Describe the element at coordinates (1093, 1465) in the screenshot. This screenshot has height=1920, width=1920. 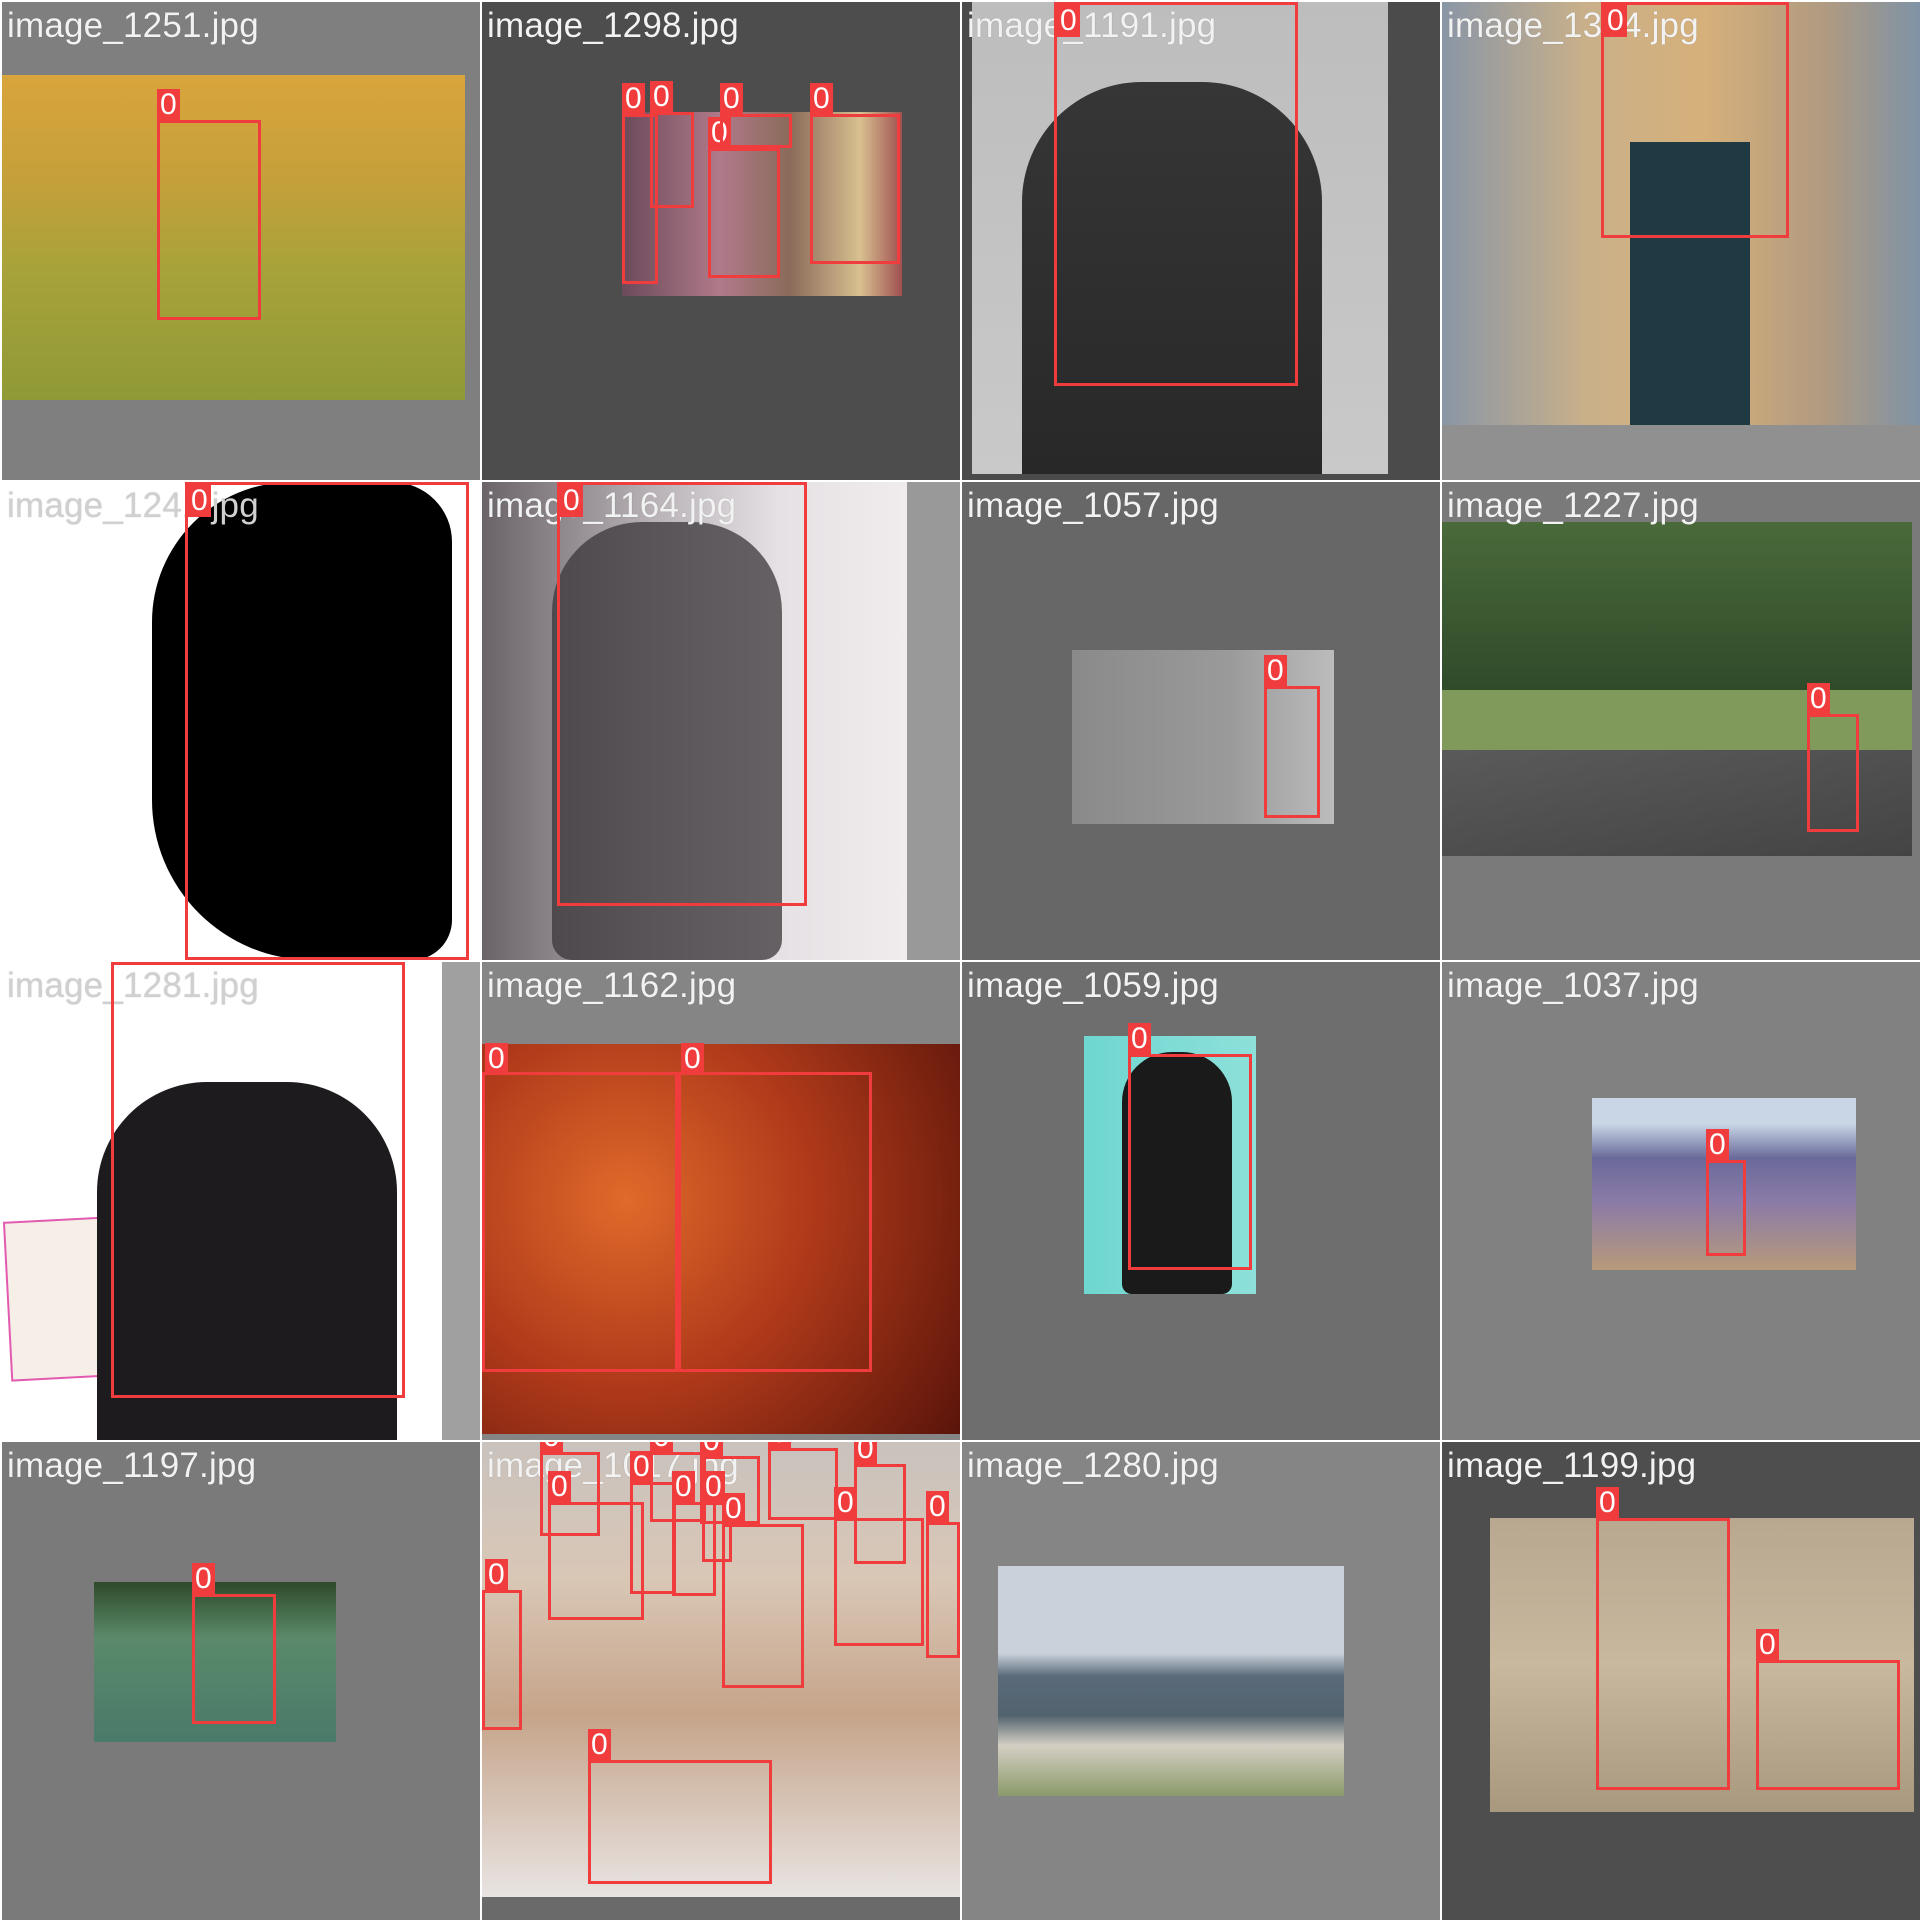
I see `filename-label: image_1280.jpg` at that location.